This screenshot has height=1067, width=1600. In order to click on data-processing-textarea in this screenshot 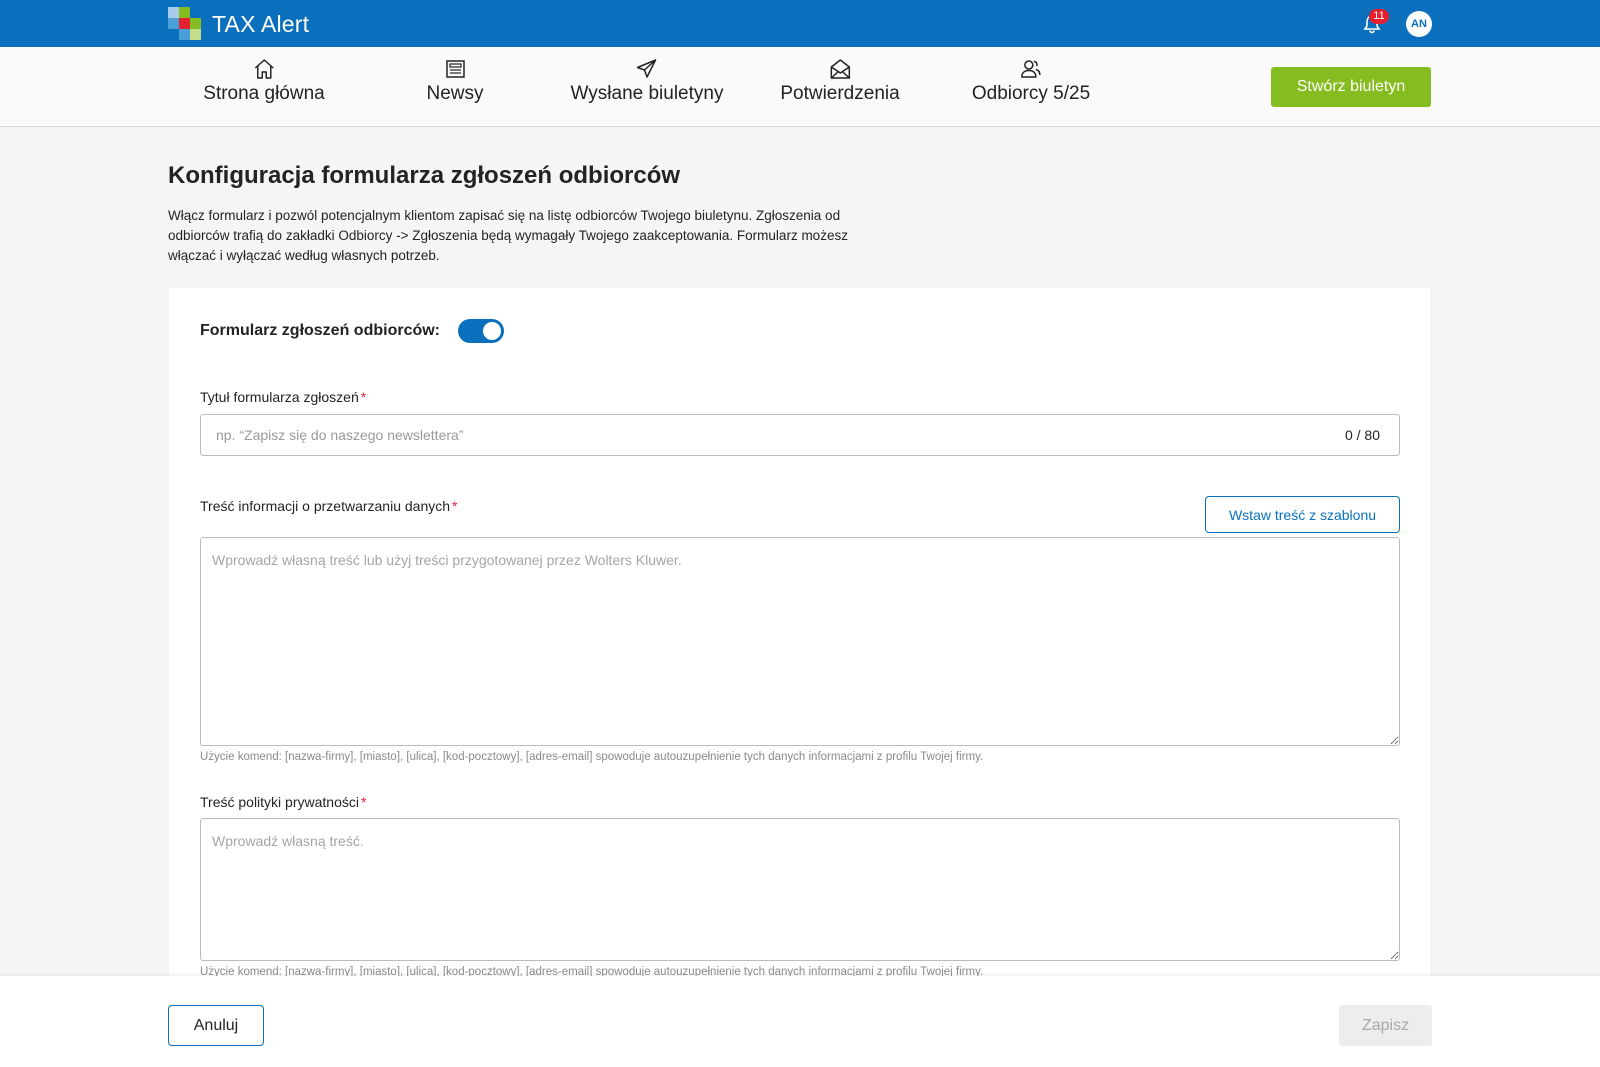, I will do `click(800, 641)`.